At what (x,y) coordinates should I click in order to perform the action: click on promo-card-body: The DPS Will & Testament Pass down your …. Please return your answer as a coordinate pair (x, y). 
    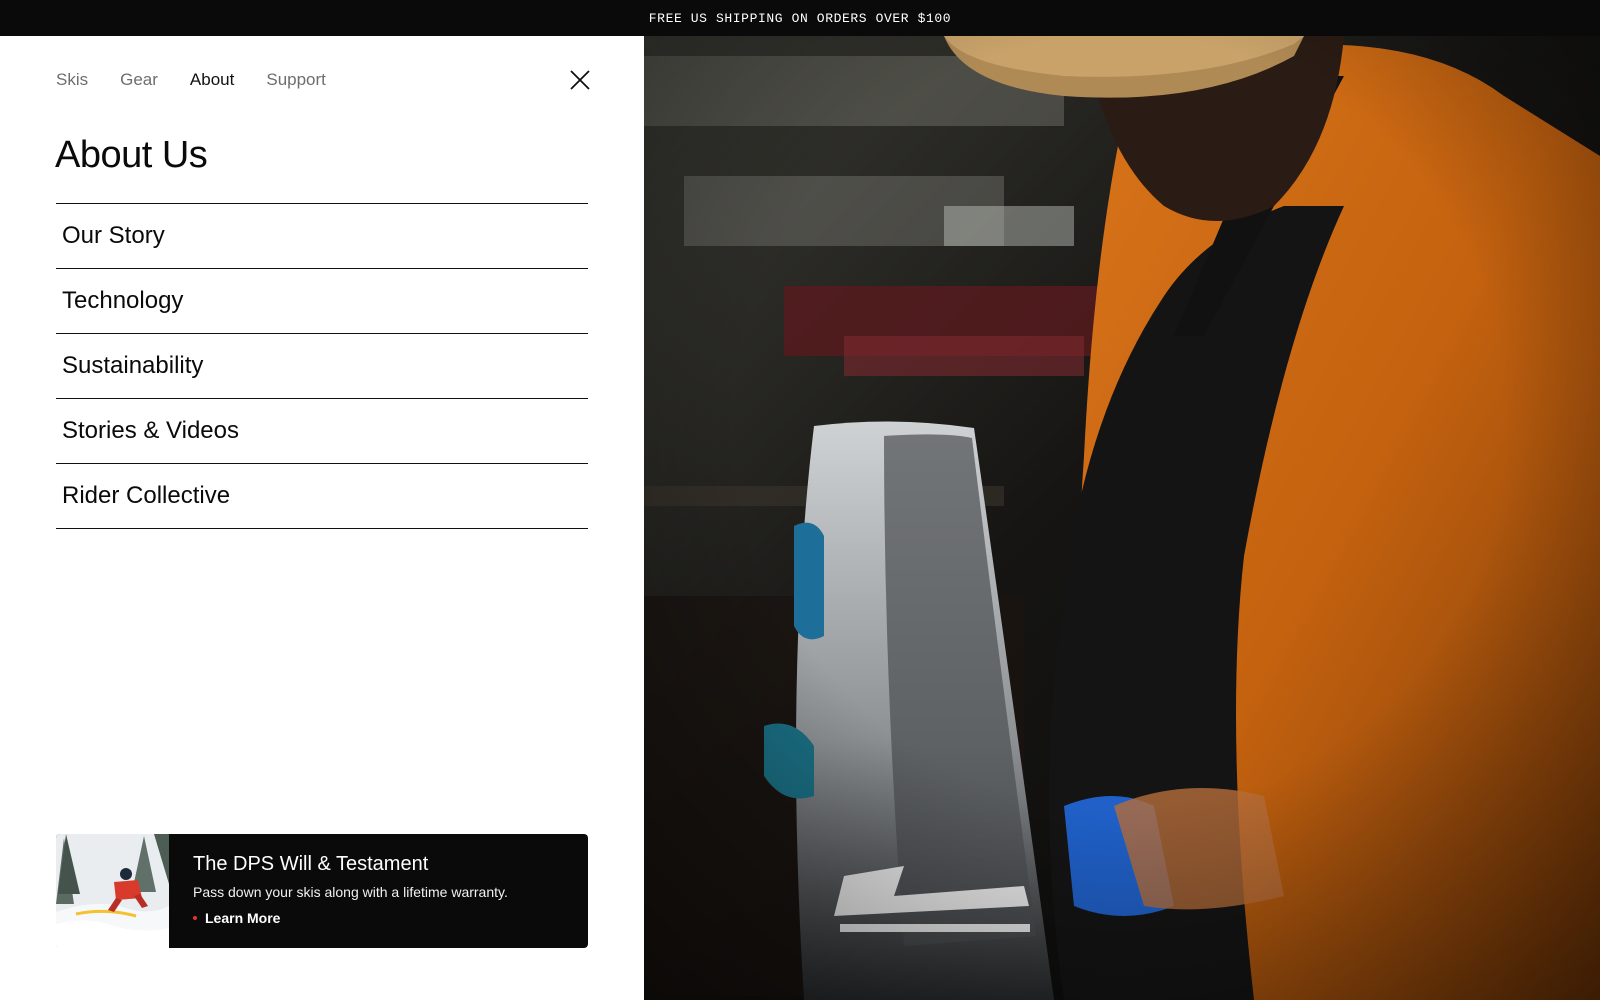
    Looking at the image, I should click on (338, 891).